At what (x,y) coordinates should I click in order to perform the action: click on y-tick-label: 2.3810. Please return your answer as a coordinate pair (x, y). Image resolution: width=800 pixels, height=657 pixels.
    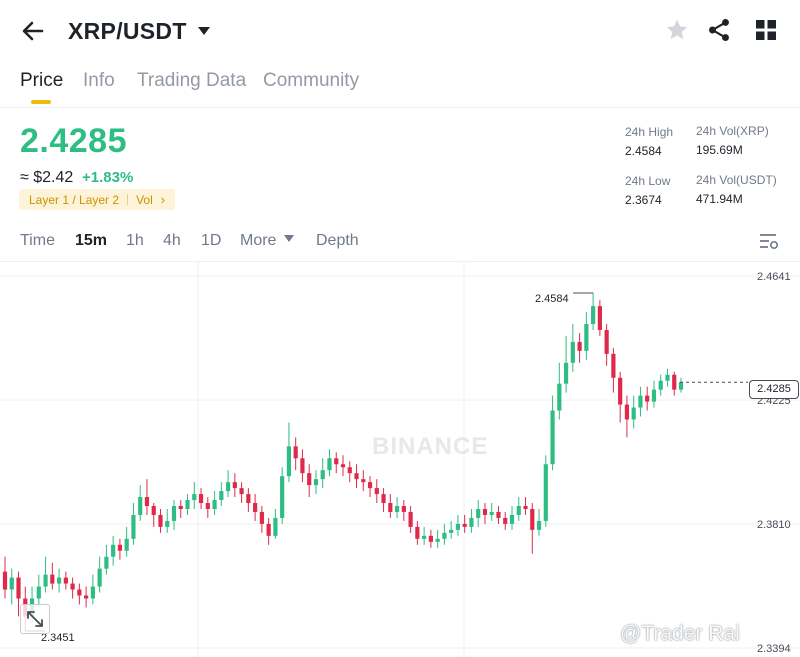
    Looking at the image, I should click on (774, 525).